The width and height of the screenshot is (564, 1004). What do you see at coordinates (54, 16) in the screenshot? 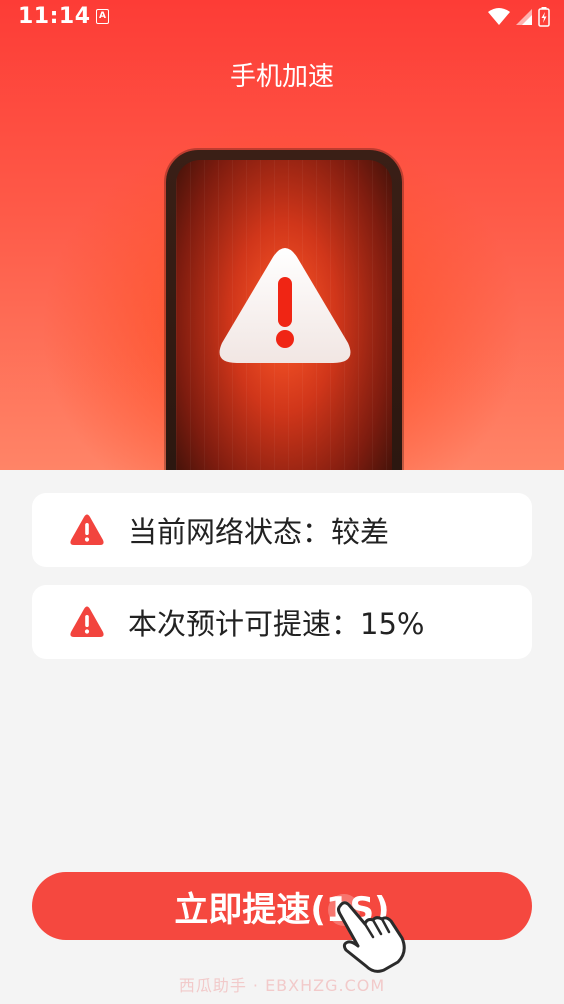
I see `status-time: 11:14` at bounding box center [54, 16].